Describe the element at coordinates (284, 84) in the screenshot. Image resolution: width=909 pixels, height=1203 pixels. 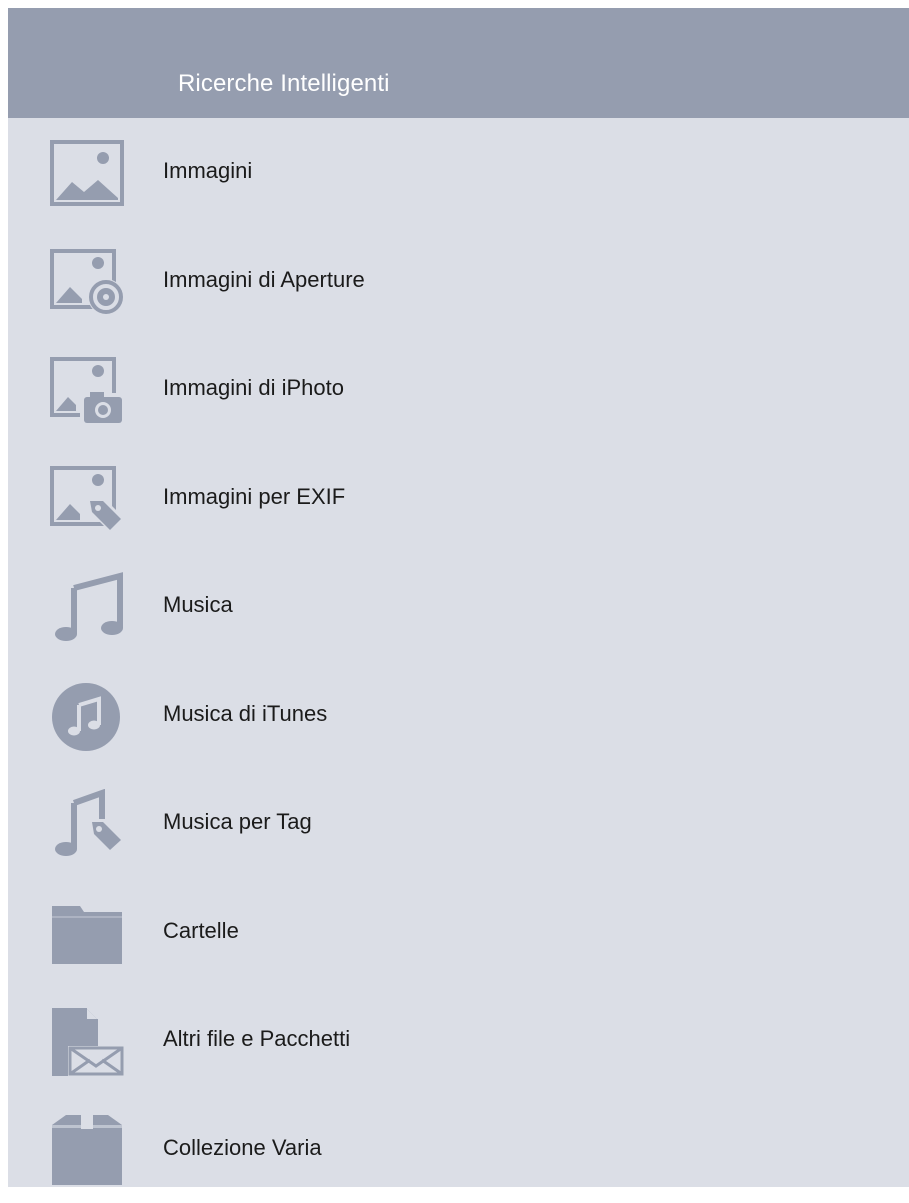
I see `header-title: Ricerche Intelligenti` at that location.